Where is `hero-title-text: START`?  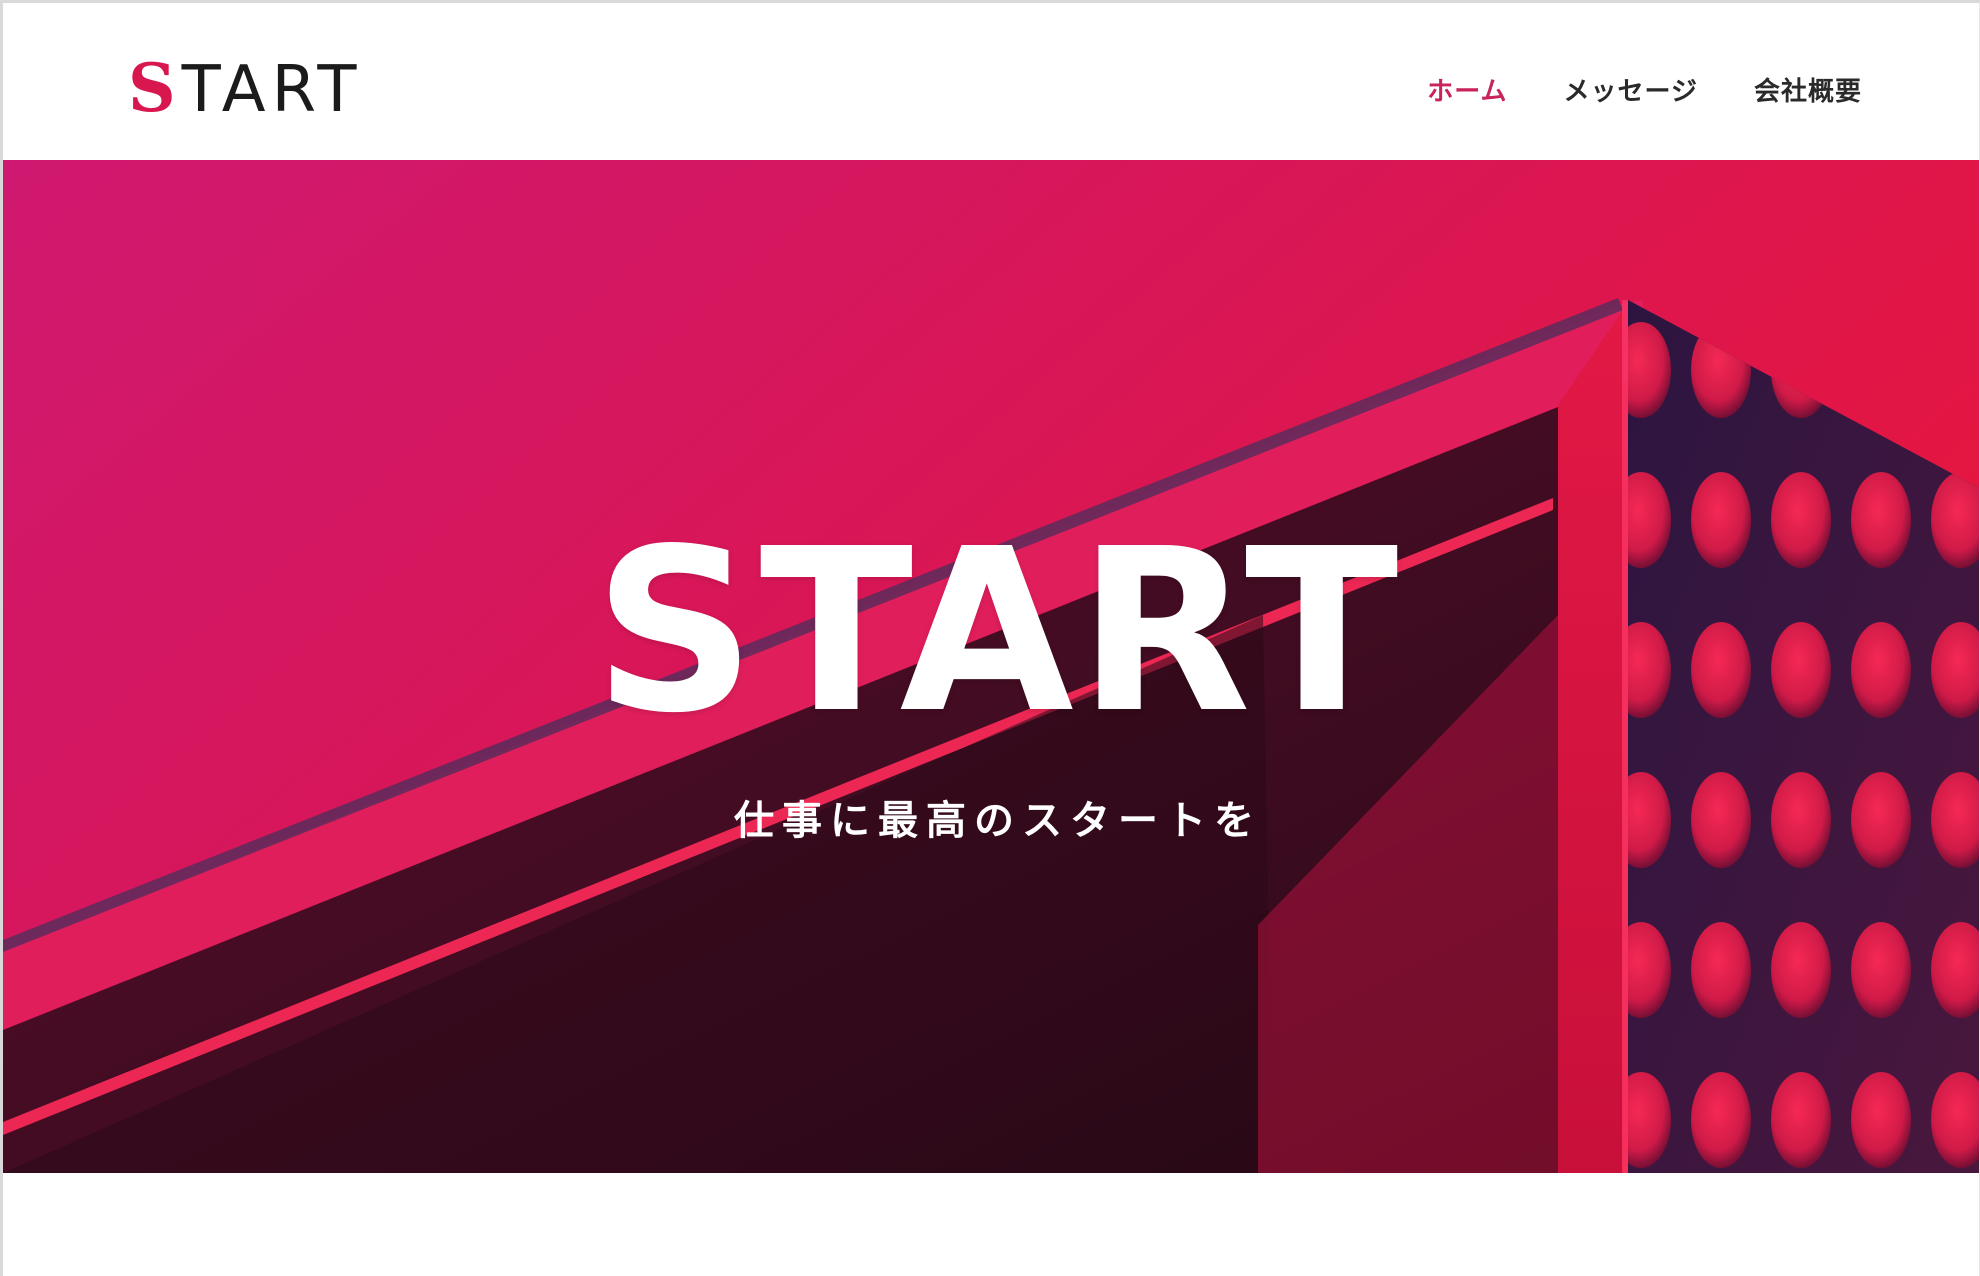
hero-title-text: START is located at coordinates (998, 632).